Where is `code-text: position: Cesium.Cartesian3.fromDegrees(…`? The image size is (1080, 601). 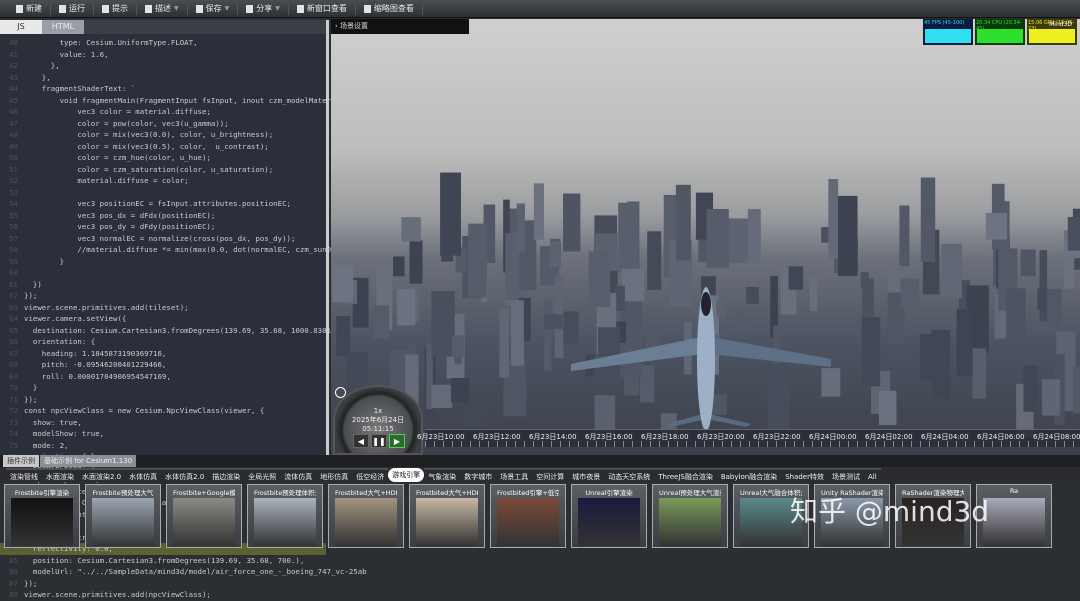
code-text: position: Cesium.Cartesian3.fromDegrees(… is located at coordinates (164, 560).